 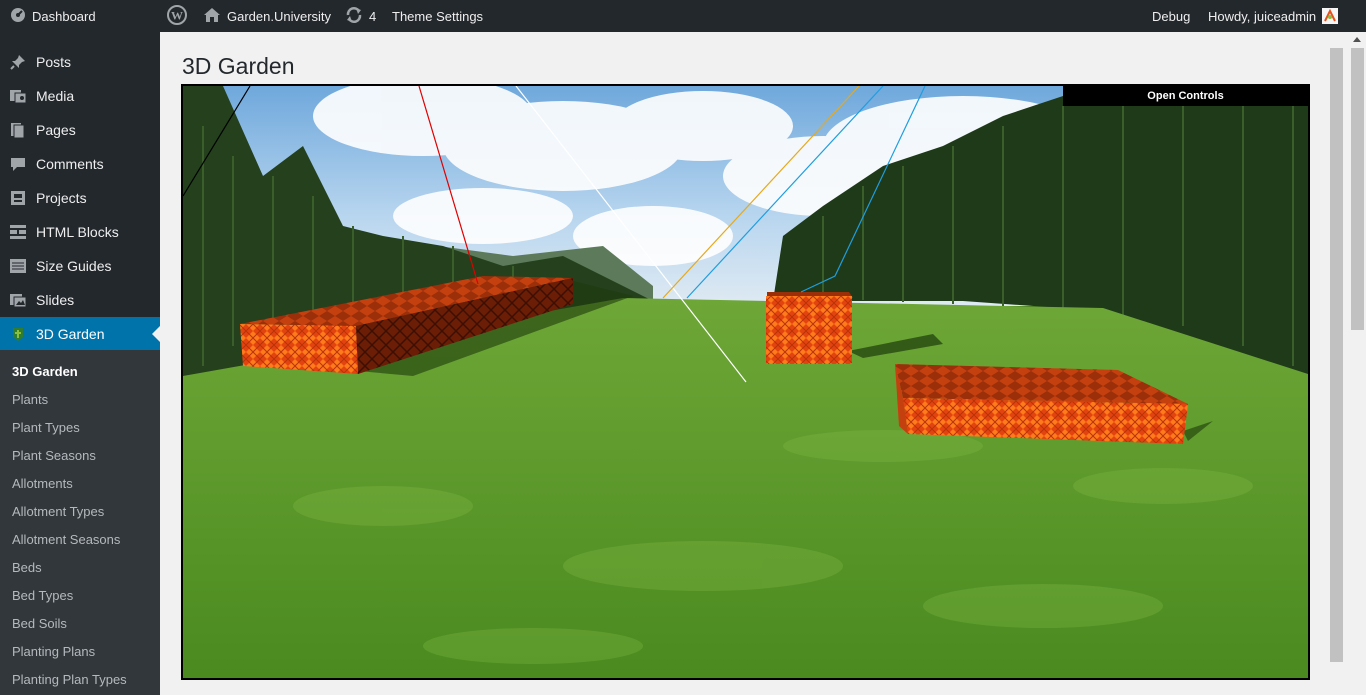 What do you see at coordinates (354, 16) in the screenshot?
I see `refresh-icon` at bounding box center [354, 16].